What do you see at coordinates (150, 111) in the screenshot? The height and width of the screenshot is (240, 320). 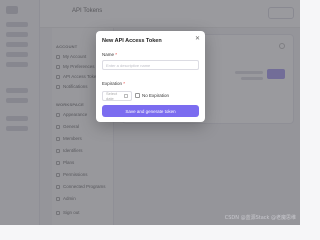 I see `save-generate-button: Save and generate token` at bounding box center [150, 111].